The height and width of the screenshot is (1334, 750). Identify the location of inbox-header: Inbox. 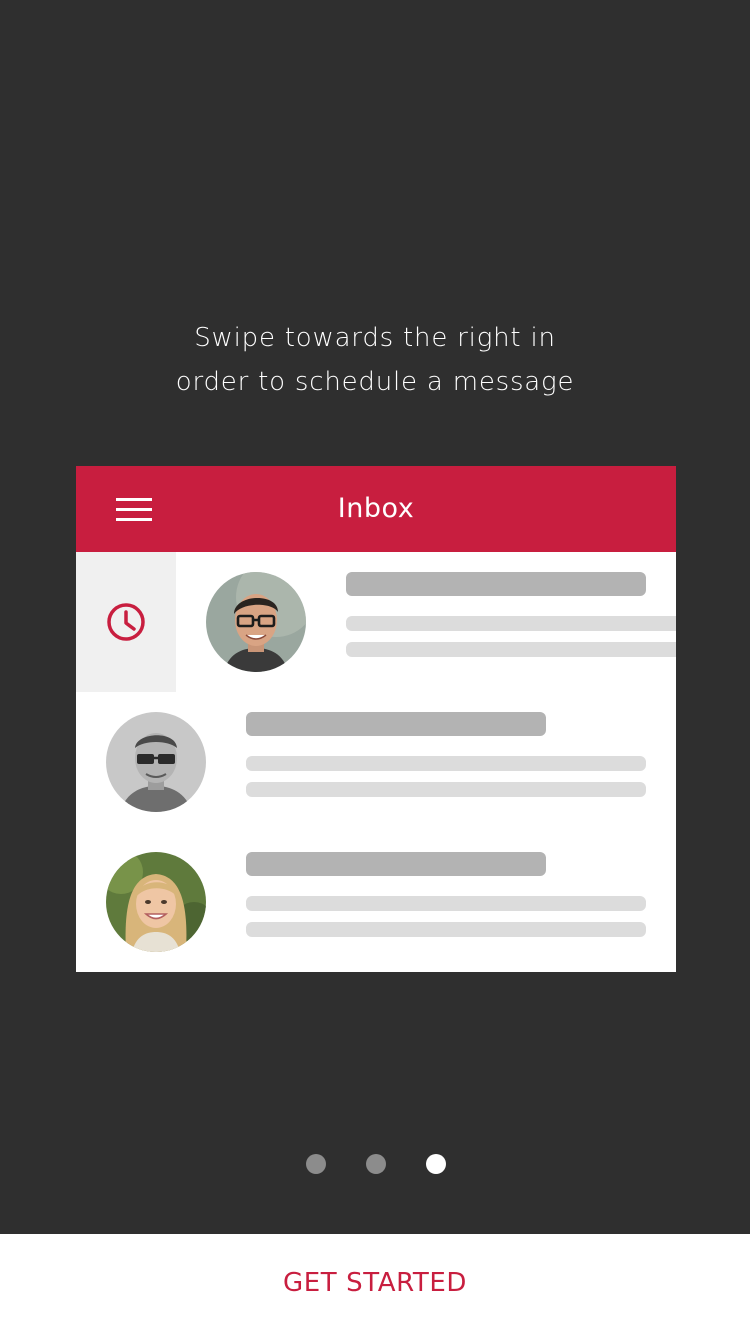
(376, 509).